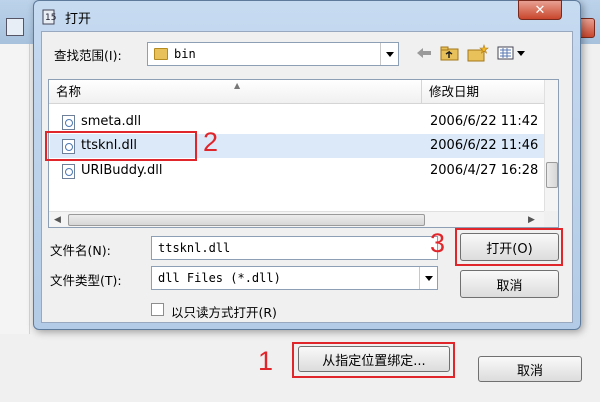 This screenshot has width=600, height=402. I want to click on back-arrow-icon, so click(424, 53).